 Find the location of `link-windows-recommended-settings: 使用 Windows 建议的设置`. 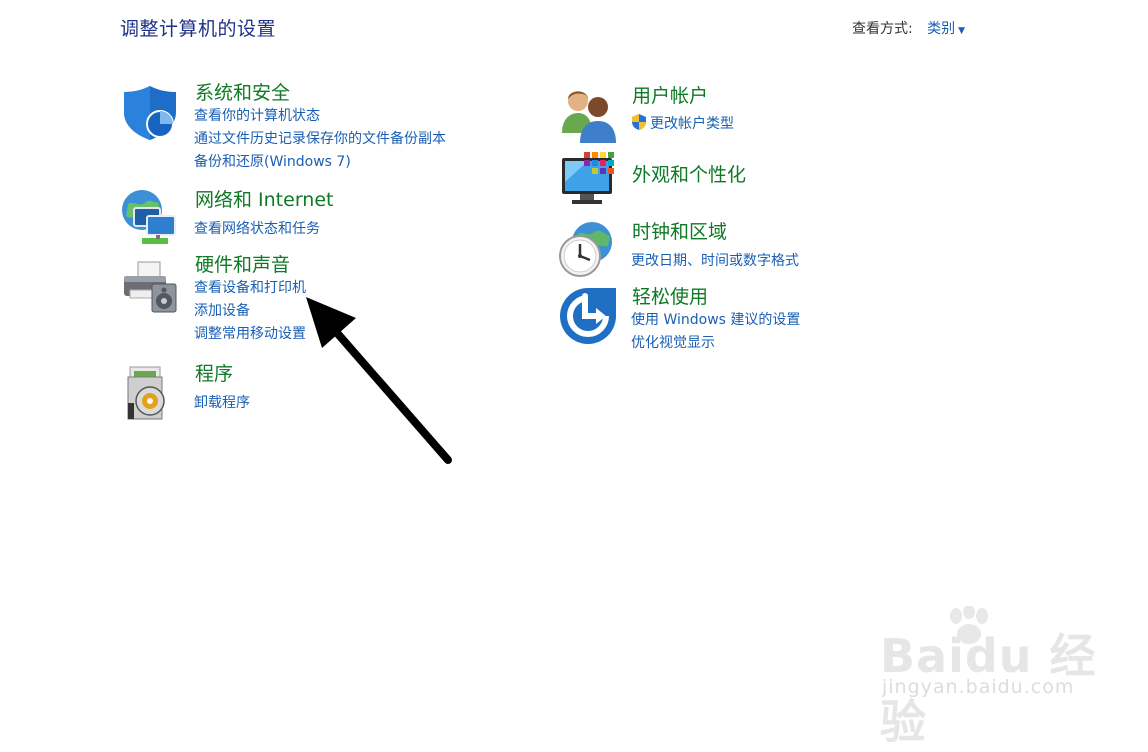

link-windows-recommended-settings: 使用 Windows 建议的设置 is located at coordinates (715, 320).